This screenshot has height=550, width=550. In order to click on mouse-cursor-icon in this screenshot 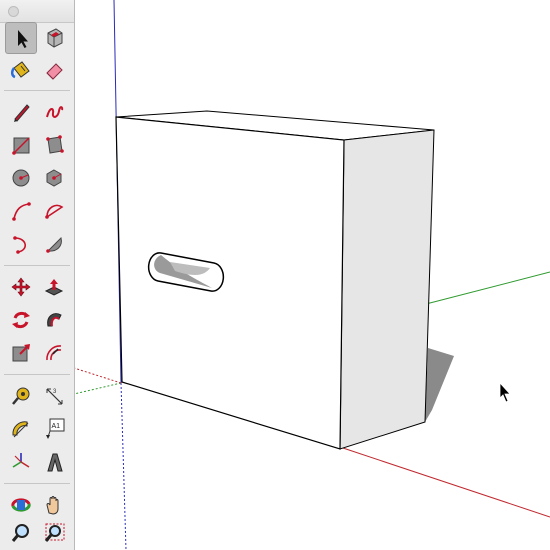, I will do `click(505, 392)`.